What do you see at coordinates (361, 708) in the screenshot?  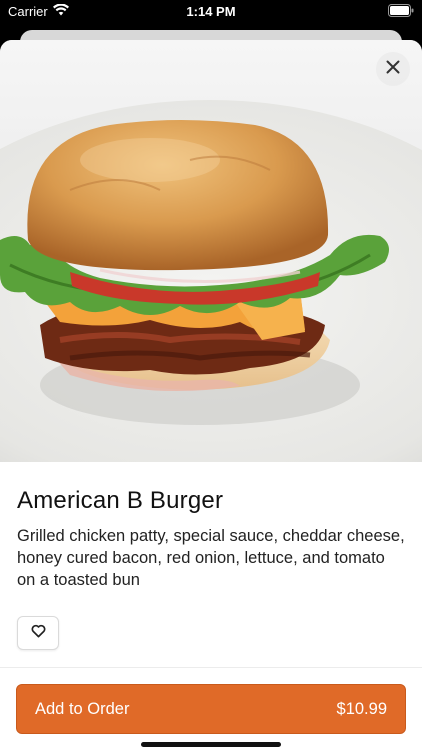 I see `price-label: $10.99` at bounding box center [361, 708].